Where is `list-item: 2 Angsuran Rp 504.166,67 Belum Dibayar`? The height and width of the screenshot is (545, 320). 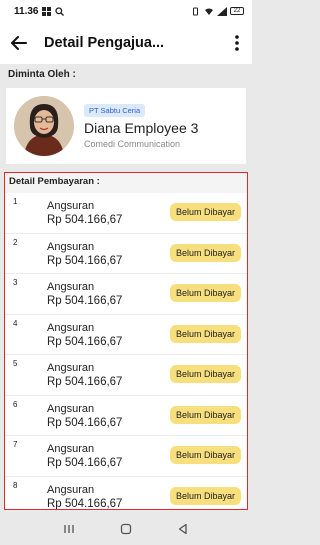
list-item: 2 Angsuran Rp 504.166,67 Belum Dibayar is located at coordinates (126, 253).